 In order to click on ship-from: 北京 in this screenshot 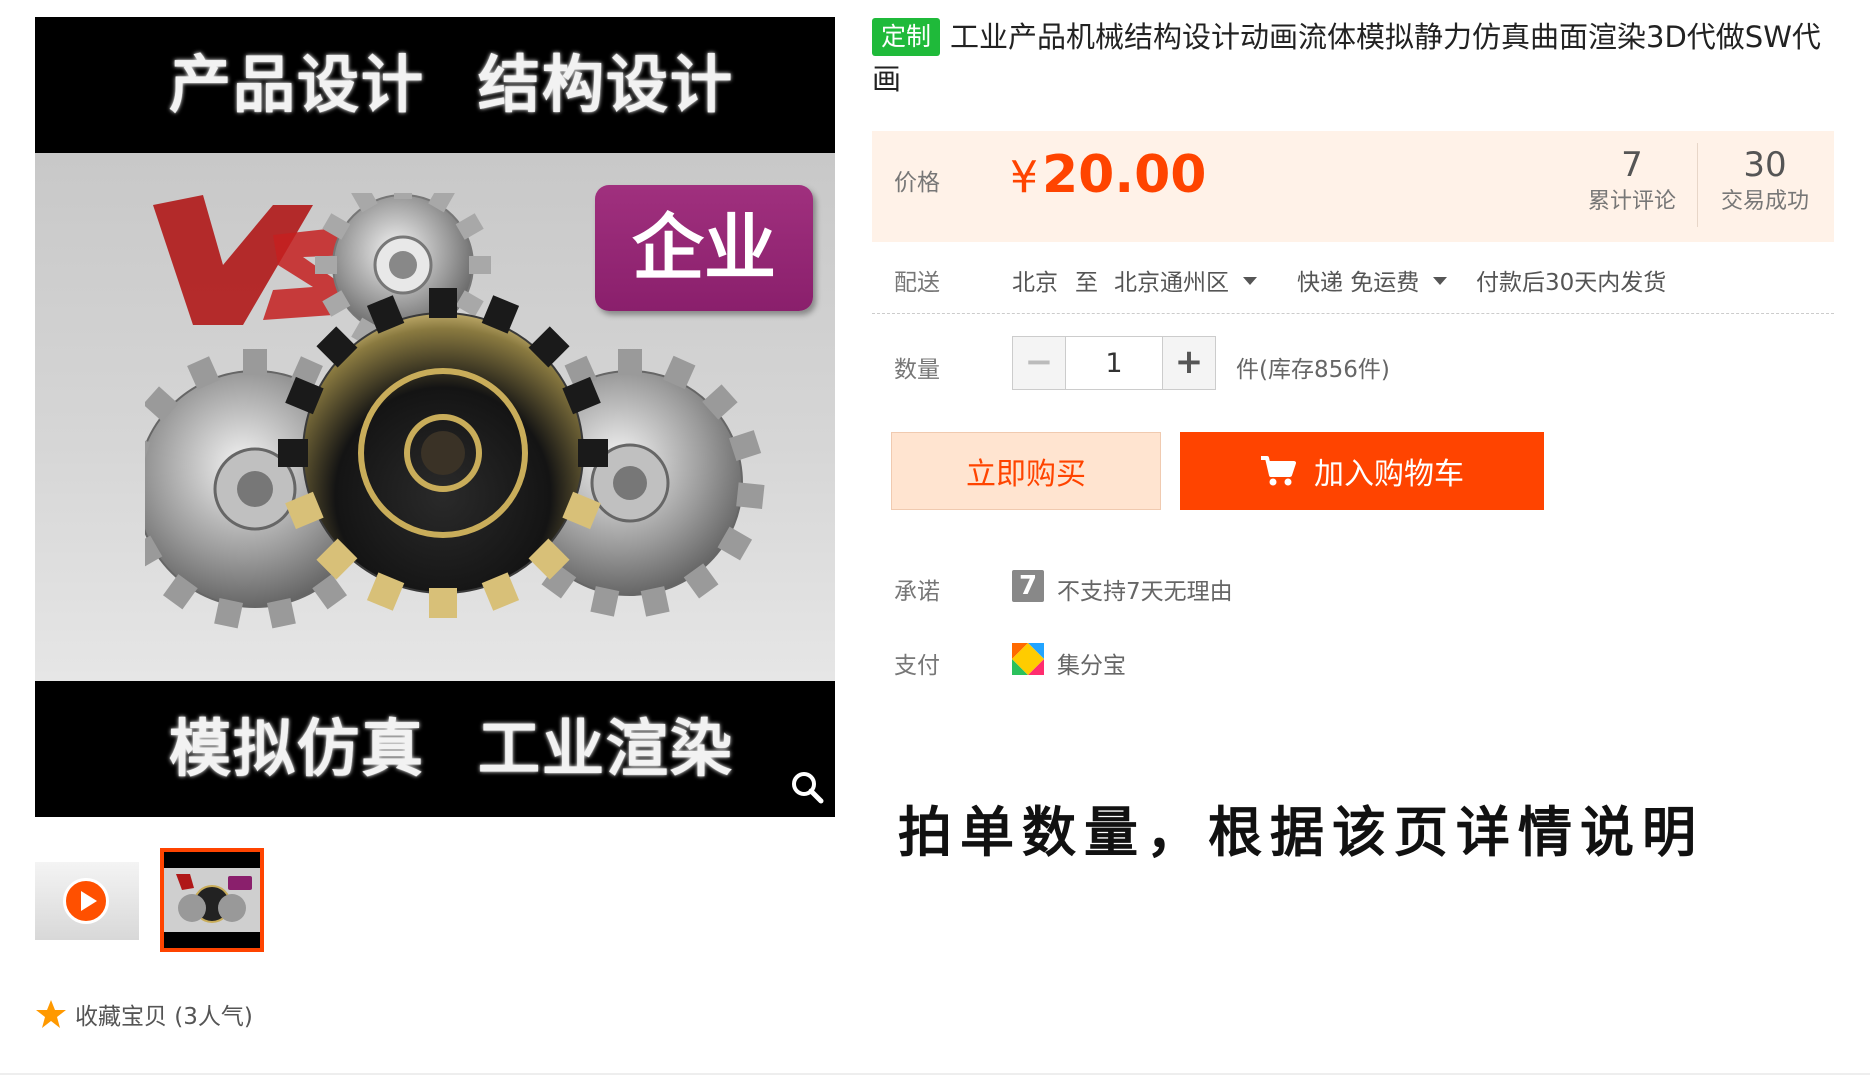, I will do `click(1035, 283)`.